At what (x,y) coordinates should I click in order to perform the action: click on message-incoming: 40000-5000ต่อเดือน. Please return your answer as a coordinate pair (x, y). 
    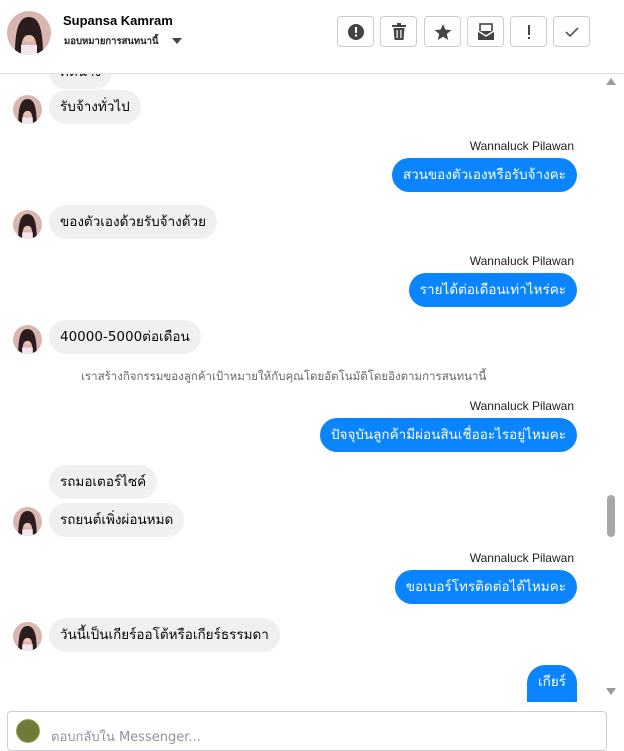
    Looking at the image, I should click on (125, 337).